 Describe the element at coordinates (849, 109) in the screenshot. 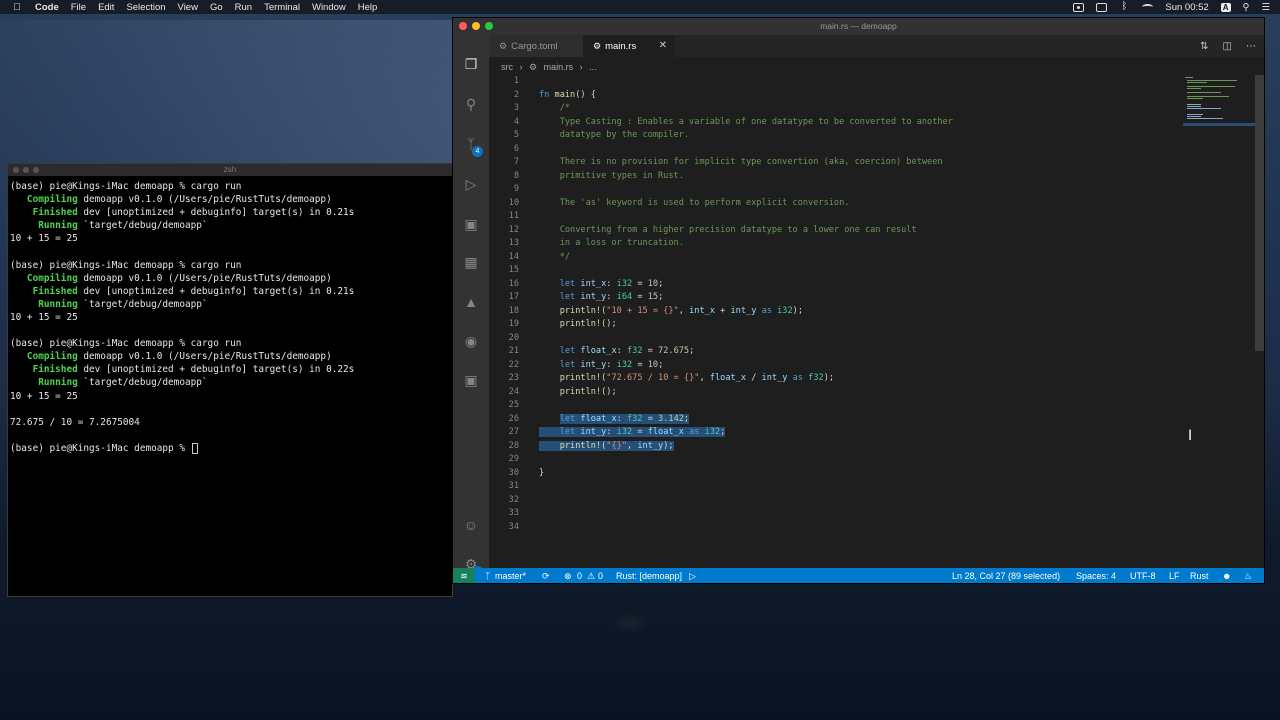

I see `code-line: 3 /*` at that location.